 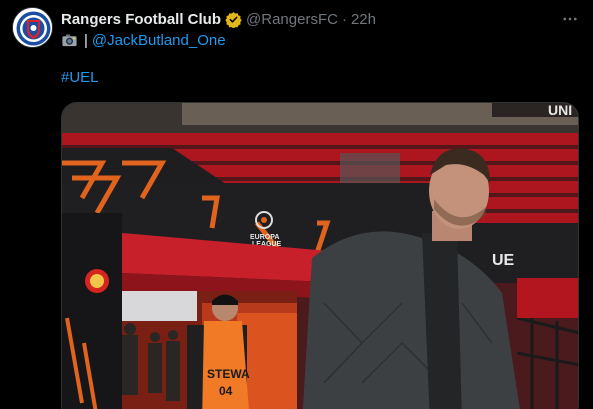 I want to click on rangers-crest-icon, so click(x=32, y=27).